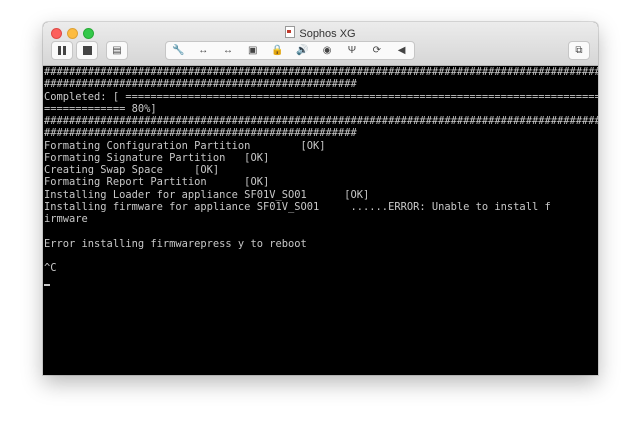  I want to click on console-line: Creating Swap Space [OK], so click(132, 170).